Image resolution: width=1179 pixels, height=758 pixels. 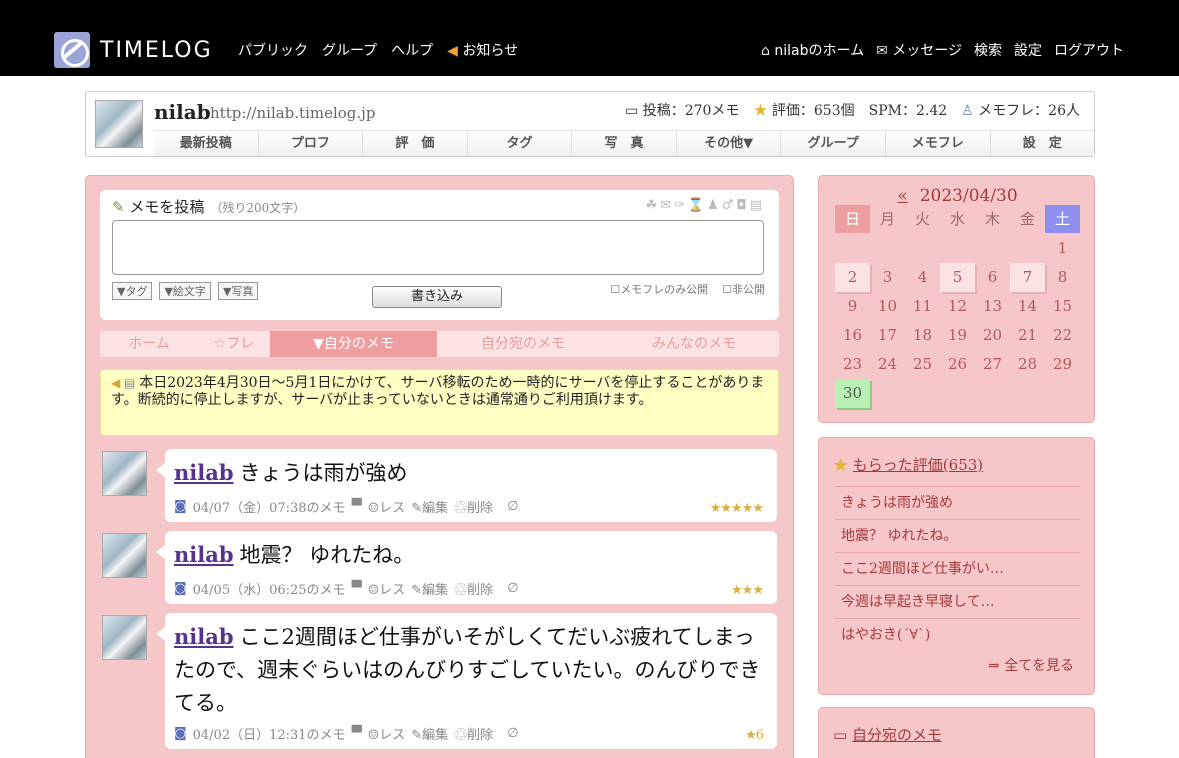 I want to click on nav-public: パブリック, so click(x=273, y=50).